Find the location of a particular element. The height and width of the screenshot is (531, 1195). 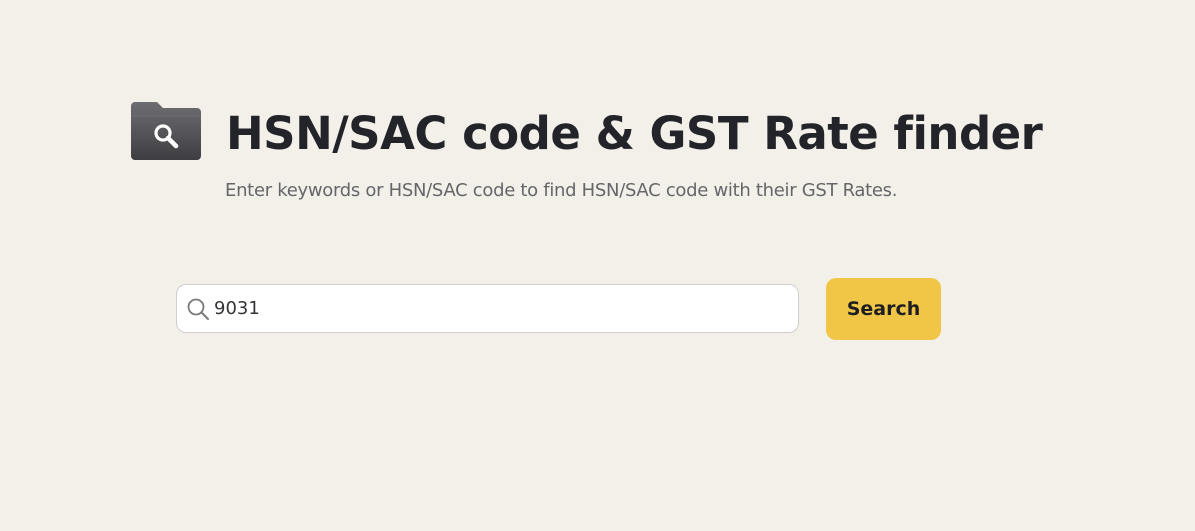

search-box is located at coordinates (487, 308).